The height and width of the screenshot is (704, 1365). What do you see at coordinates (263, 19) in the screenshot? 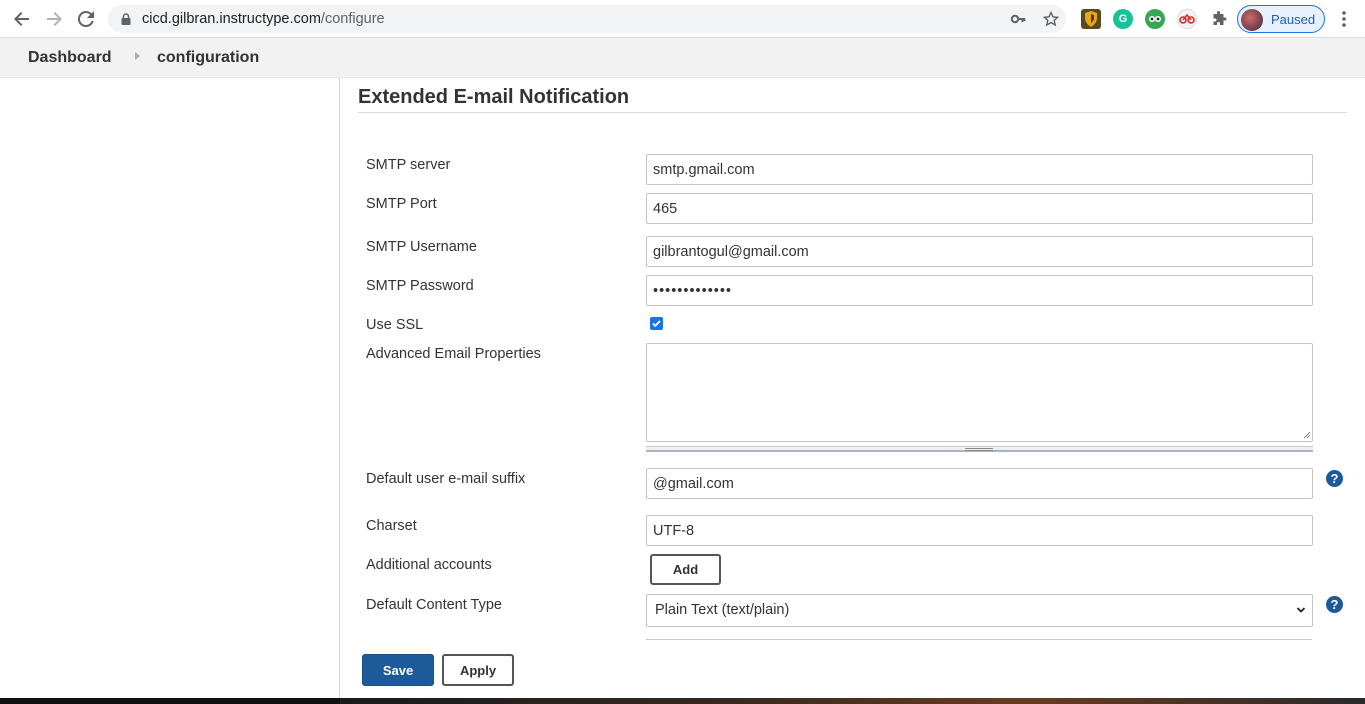
I see `url-text: cicd.gilbran.instructype.com/configure` at bounding box center [263, 19].